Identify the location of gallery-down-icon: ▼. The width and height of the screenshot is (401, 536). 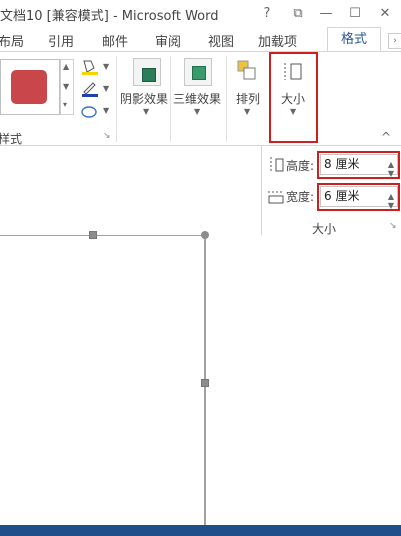
(66, 86).